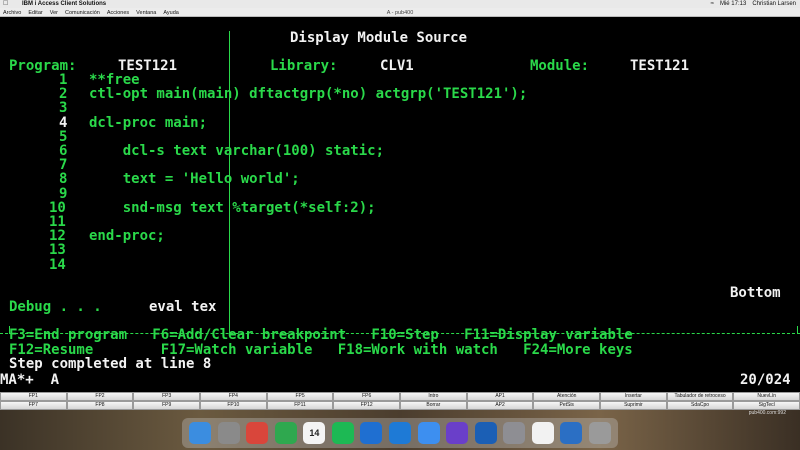 This screenshot has height=450, width=800. I want to click on fkey-button: FP4, so click(233, 396).